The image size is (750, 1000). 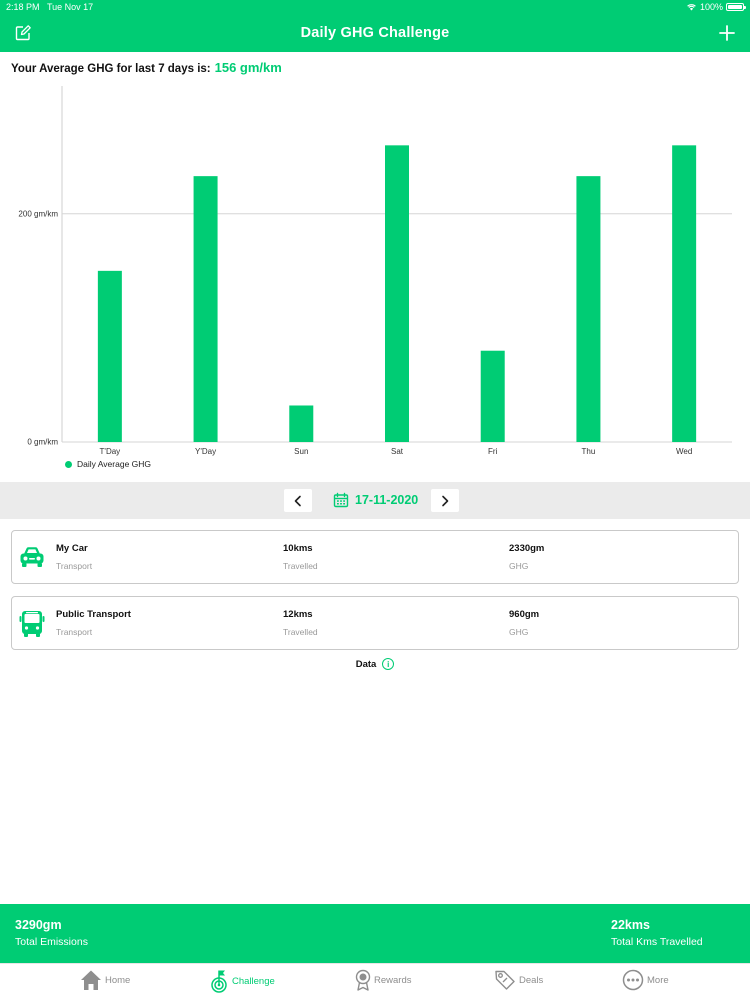 I want to click on selected-date: 17-11-2020, so click(x=387, y=500).